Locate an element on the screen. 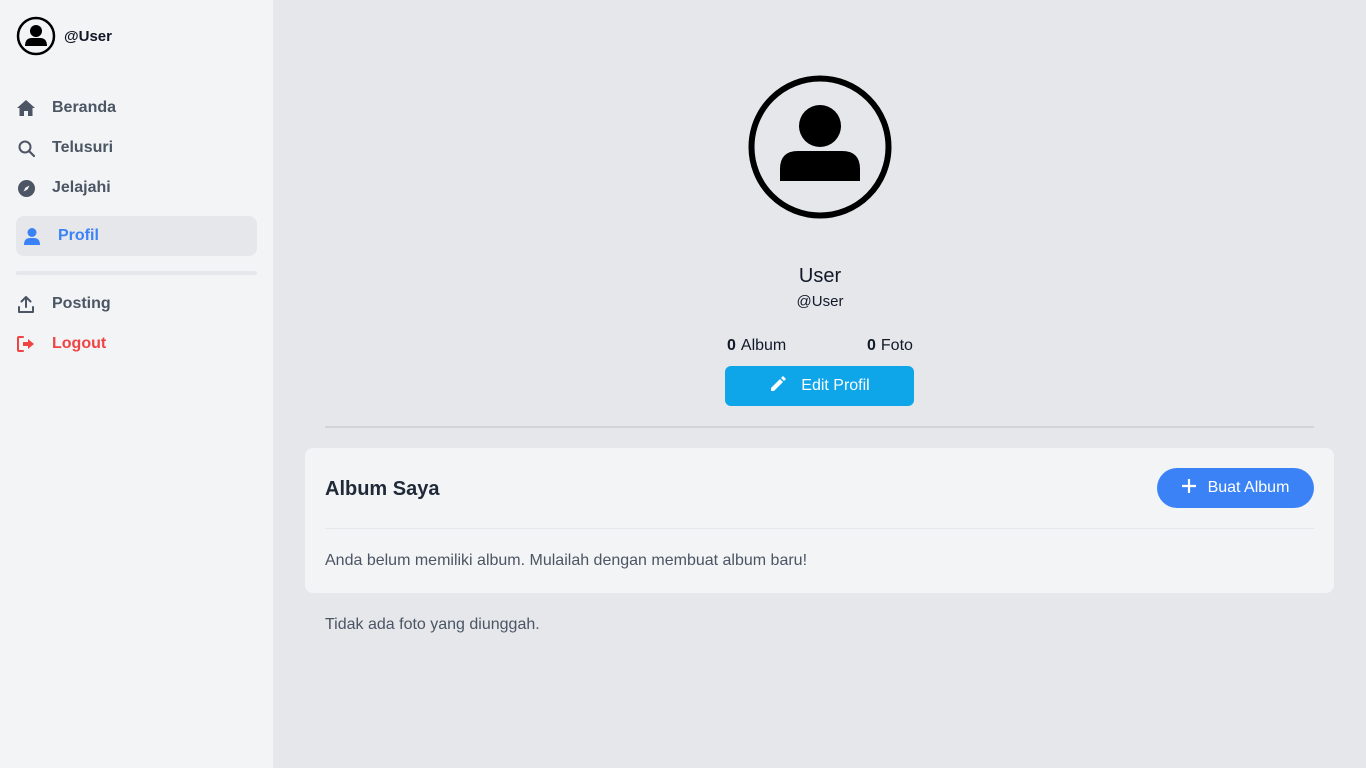 The image size is (1366, 768). album-stat: 0 Album is located at coordinates (756, 346).